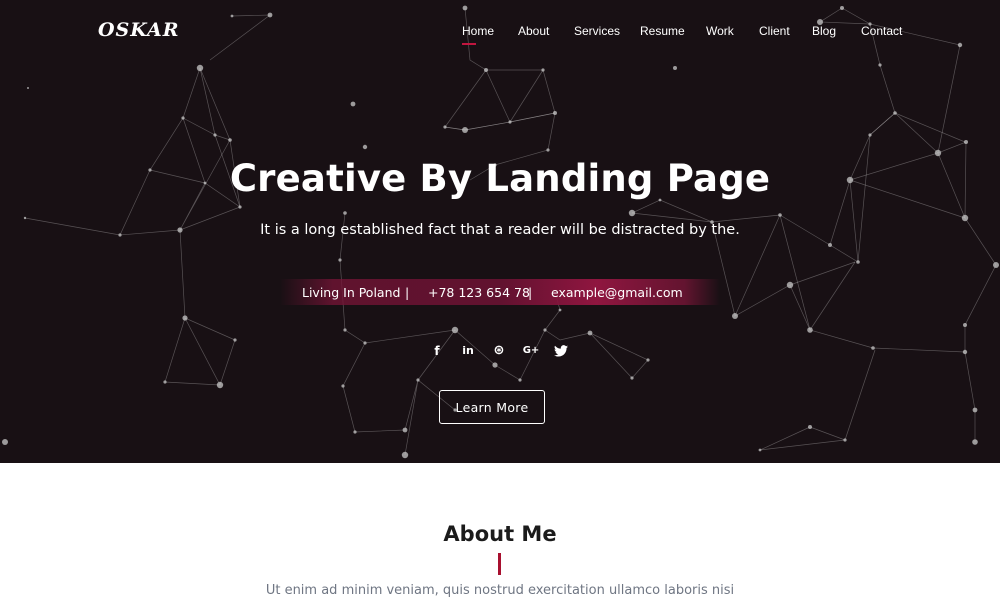 The width and height of the screenshot is (1000, 600). What do you see at coordinates (478, 31) in the screenshot?
I see `nav-item-label: Home` at bounding box center [478, 31].